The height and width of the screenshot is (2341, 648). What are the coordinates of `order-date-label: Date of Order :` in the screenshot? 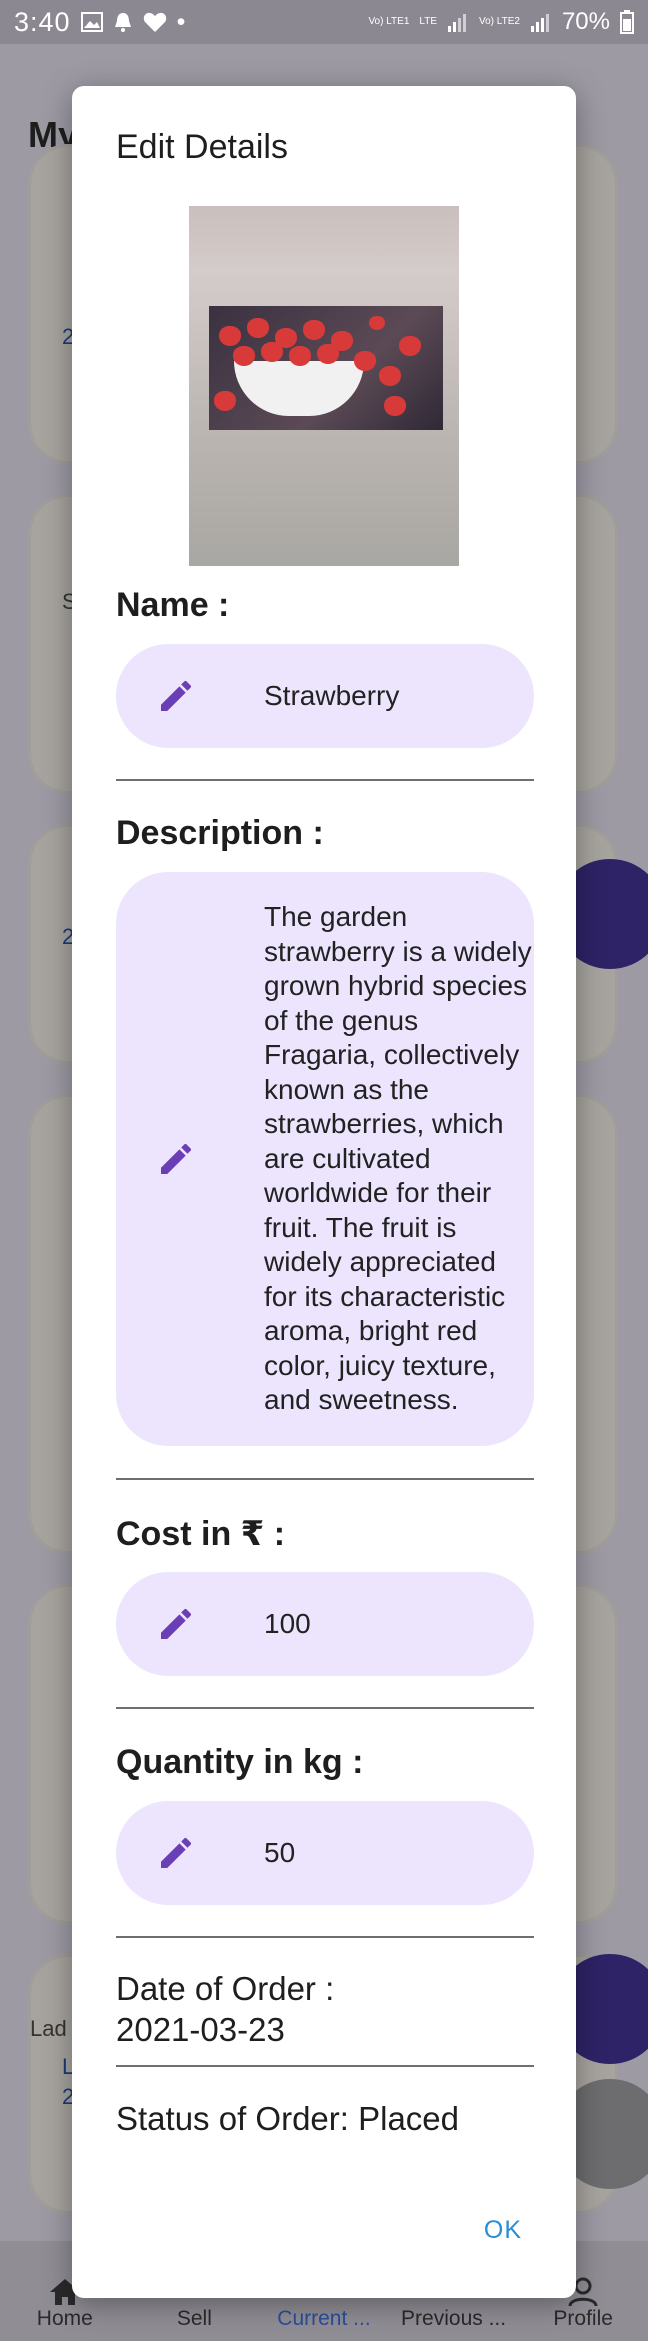 It's located at (225, 1988).